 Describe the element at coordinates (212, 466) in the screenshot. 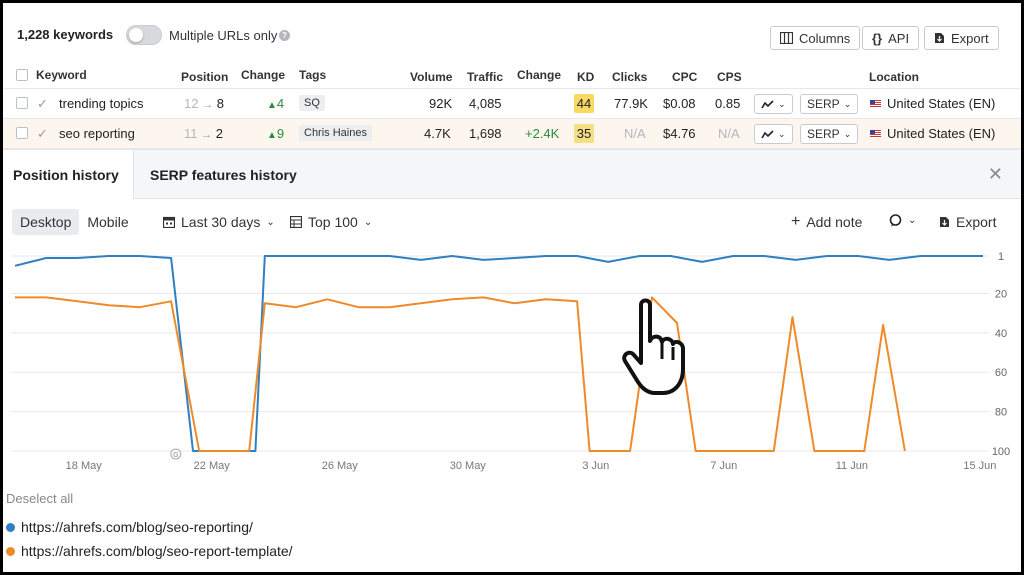

I see `x-tick-label: 22 May` at that location.